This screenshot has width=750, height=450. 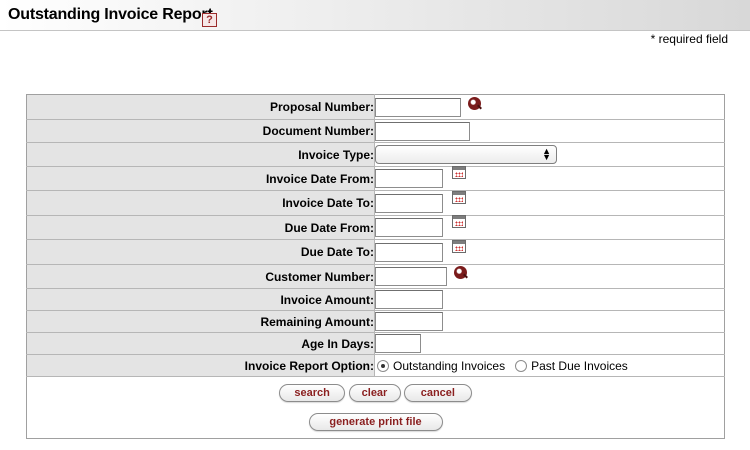 I want to click on proposal-number-label: Proposal Number:, so click(x=200, y=107).